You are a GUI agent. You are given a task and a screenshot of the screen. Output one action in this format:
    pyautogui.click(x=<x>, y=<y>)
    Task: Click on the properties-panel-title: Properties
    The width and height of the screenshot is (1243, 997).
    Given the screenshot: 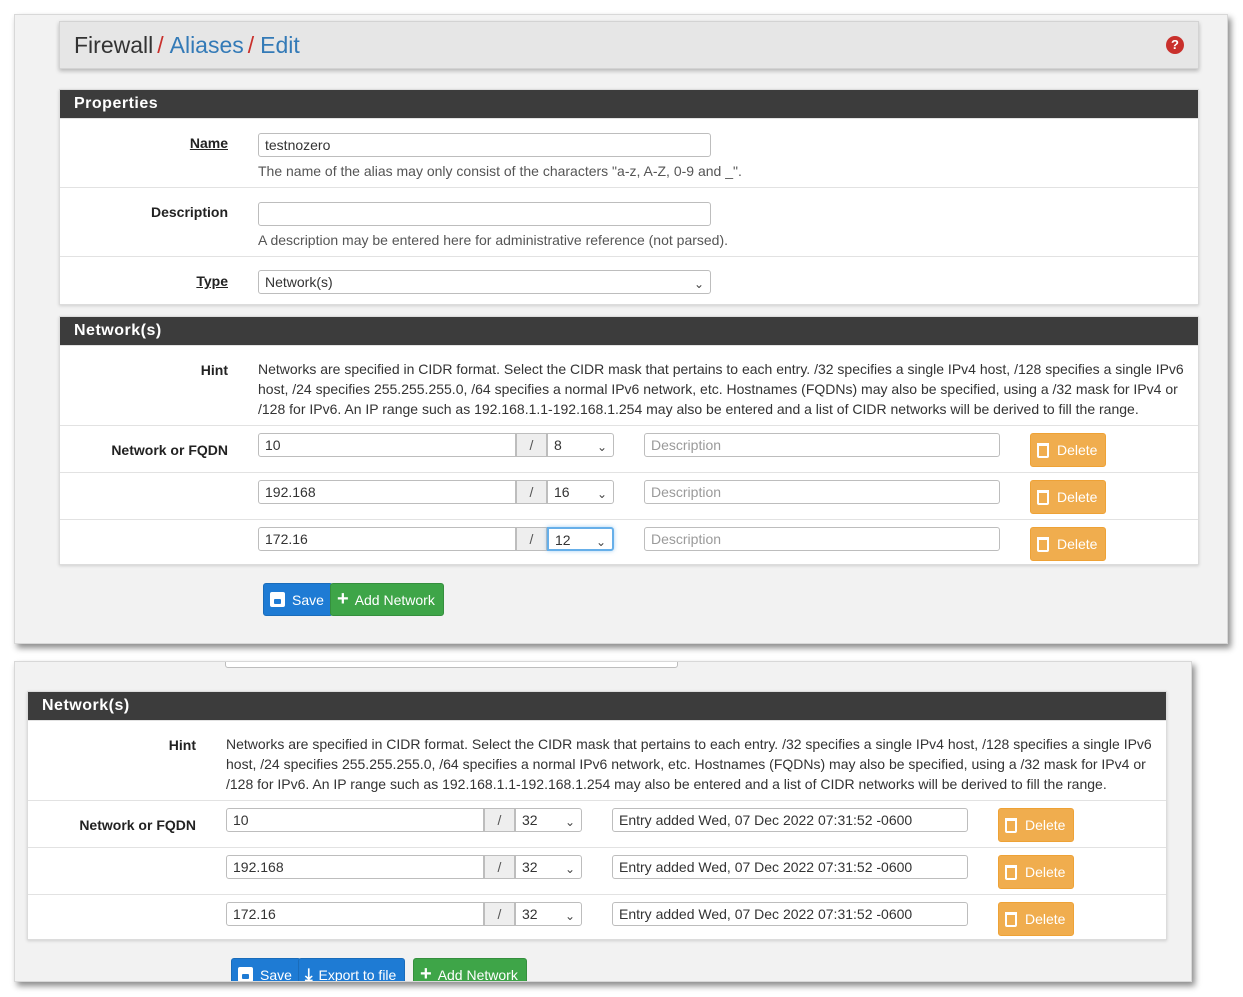 What is the action you would take?
    pyautogui.click(x=629, y=104)
    